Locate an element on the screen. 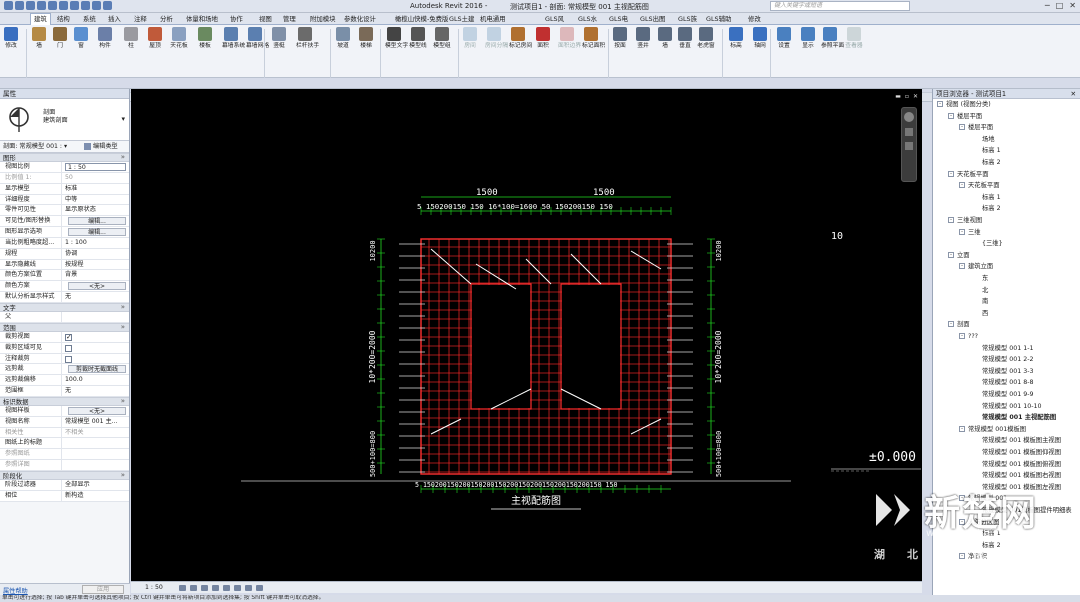 The height and width of the screenshot is (602, 1080). redo-icon is located at coordinates (52, 5).